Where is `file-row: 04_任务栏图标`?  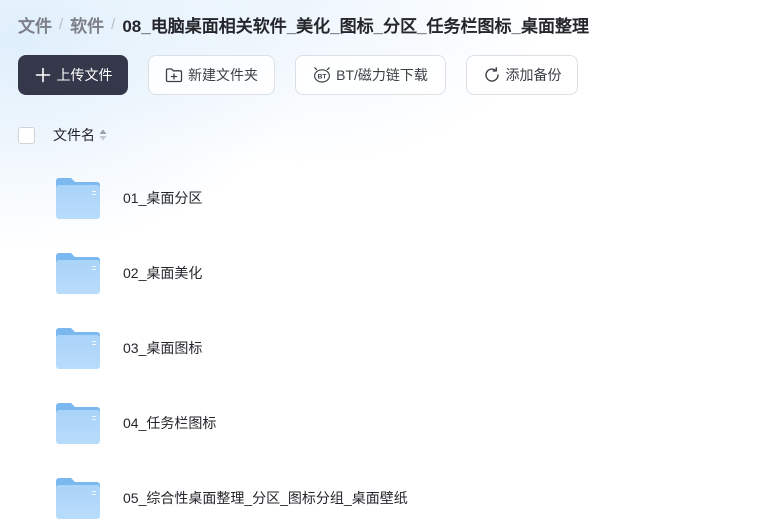 file-row: 04_任务栏图标 is located at coordinates (405, 423).